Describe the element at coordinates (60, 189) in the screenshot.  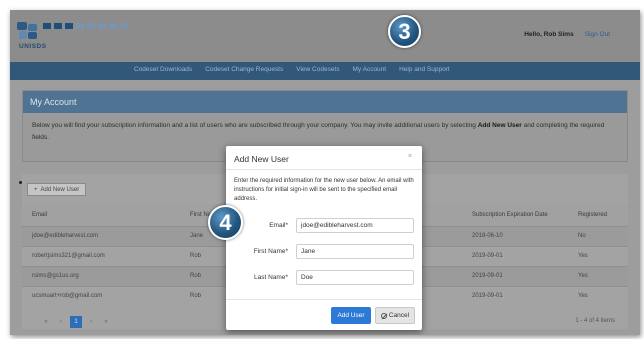
I see `add-new-user-label: Add New User` at that location.